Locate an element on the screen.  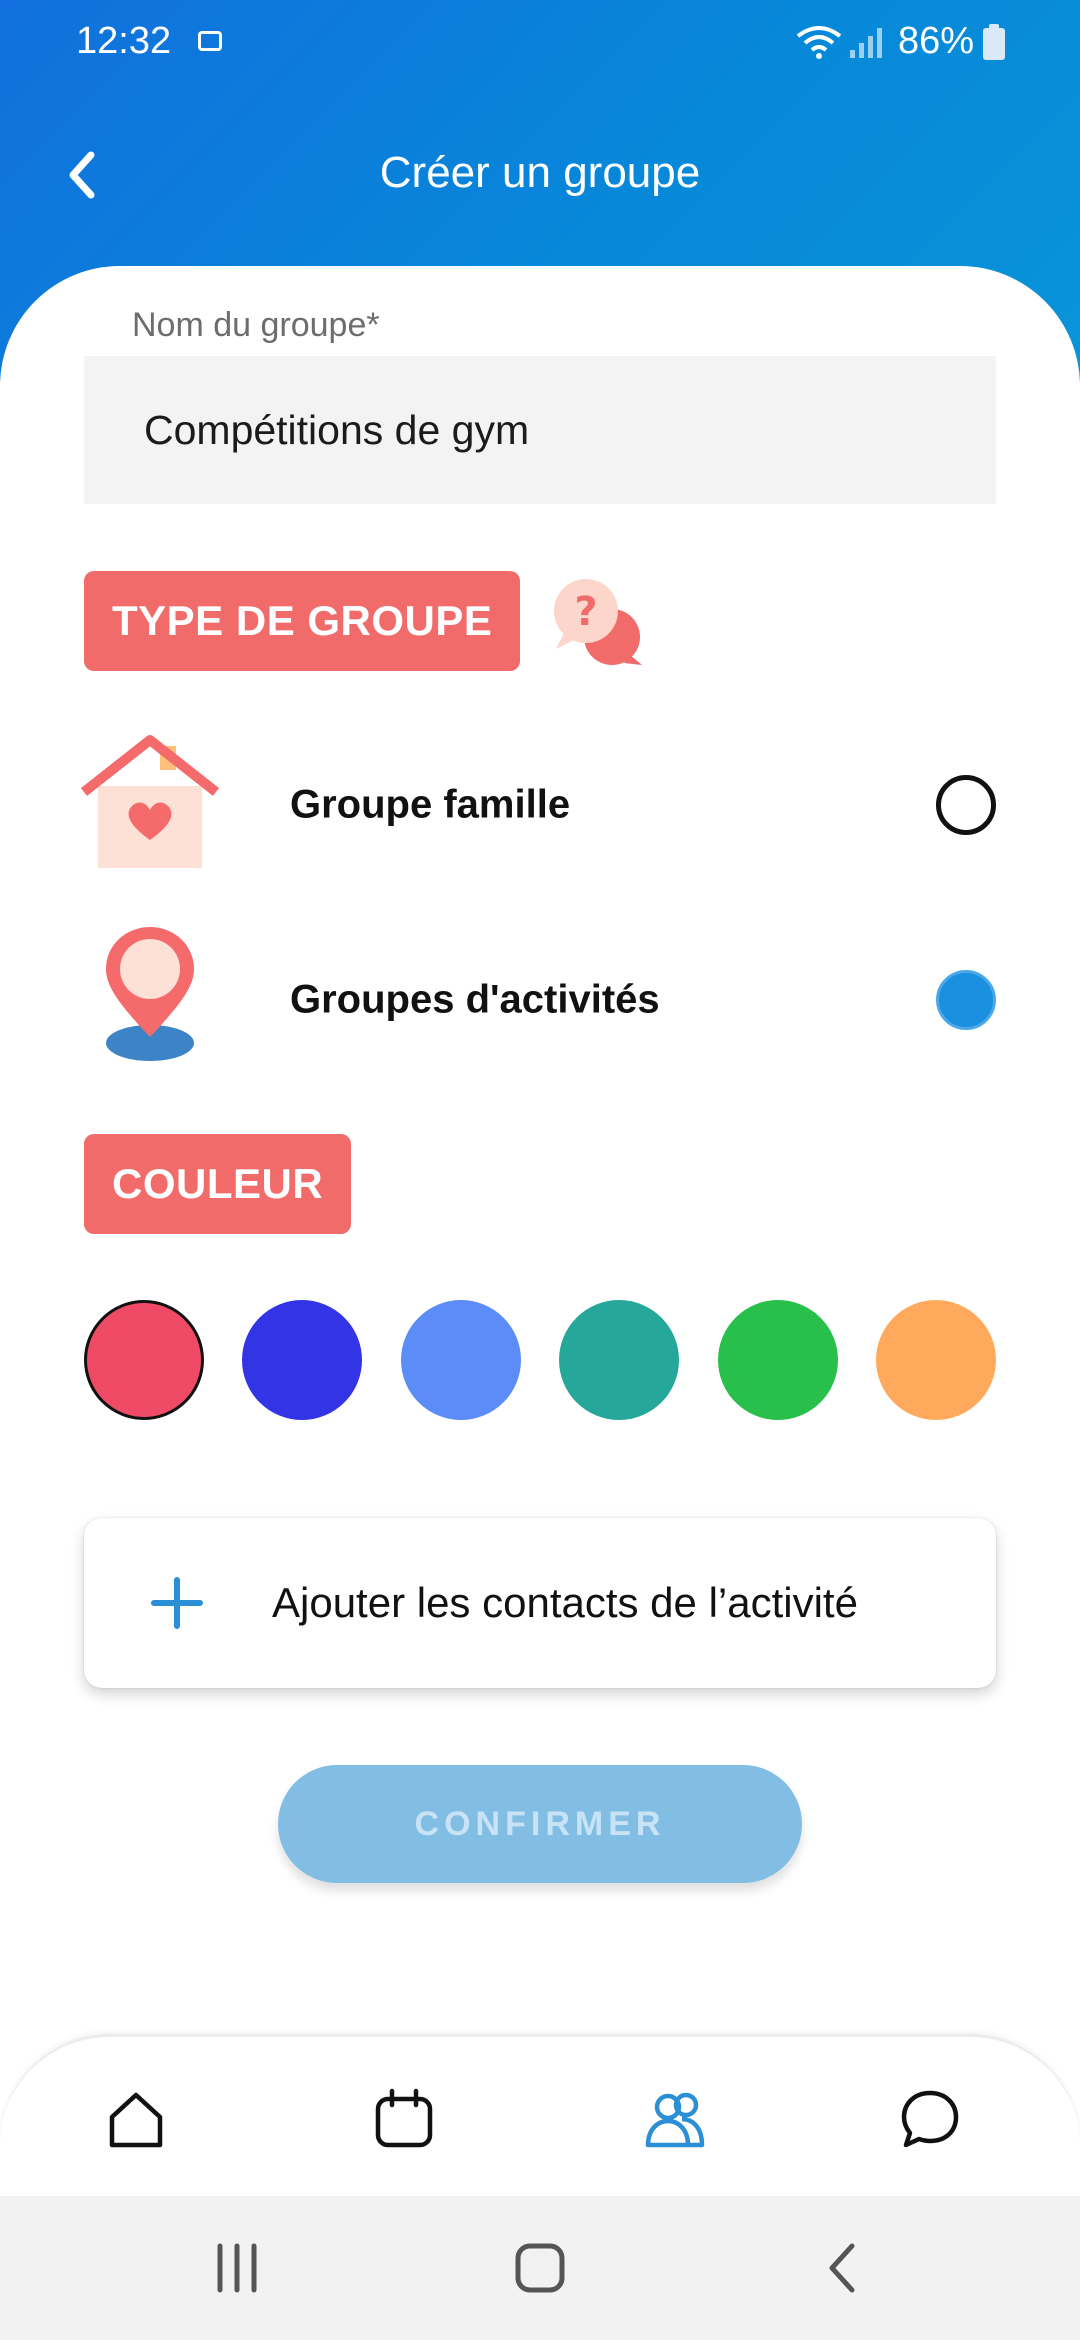
system-navigation-bar is located at coordinates (540, 2268).